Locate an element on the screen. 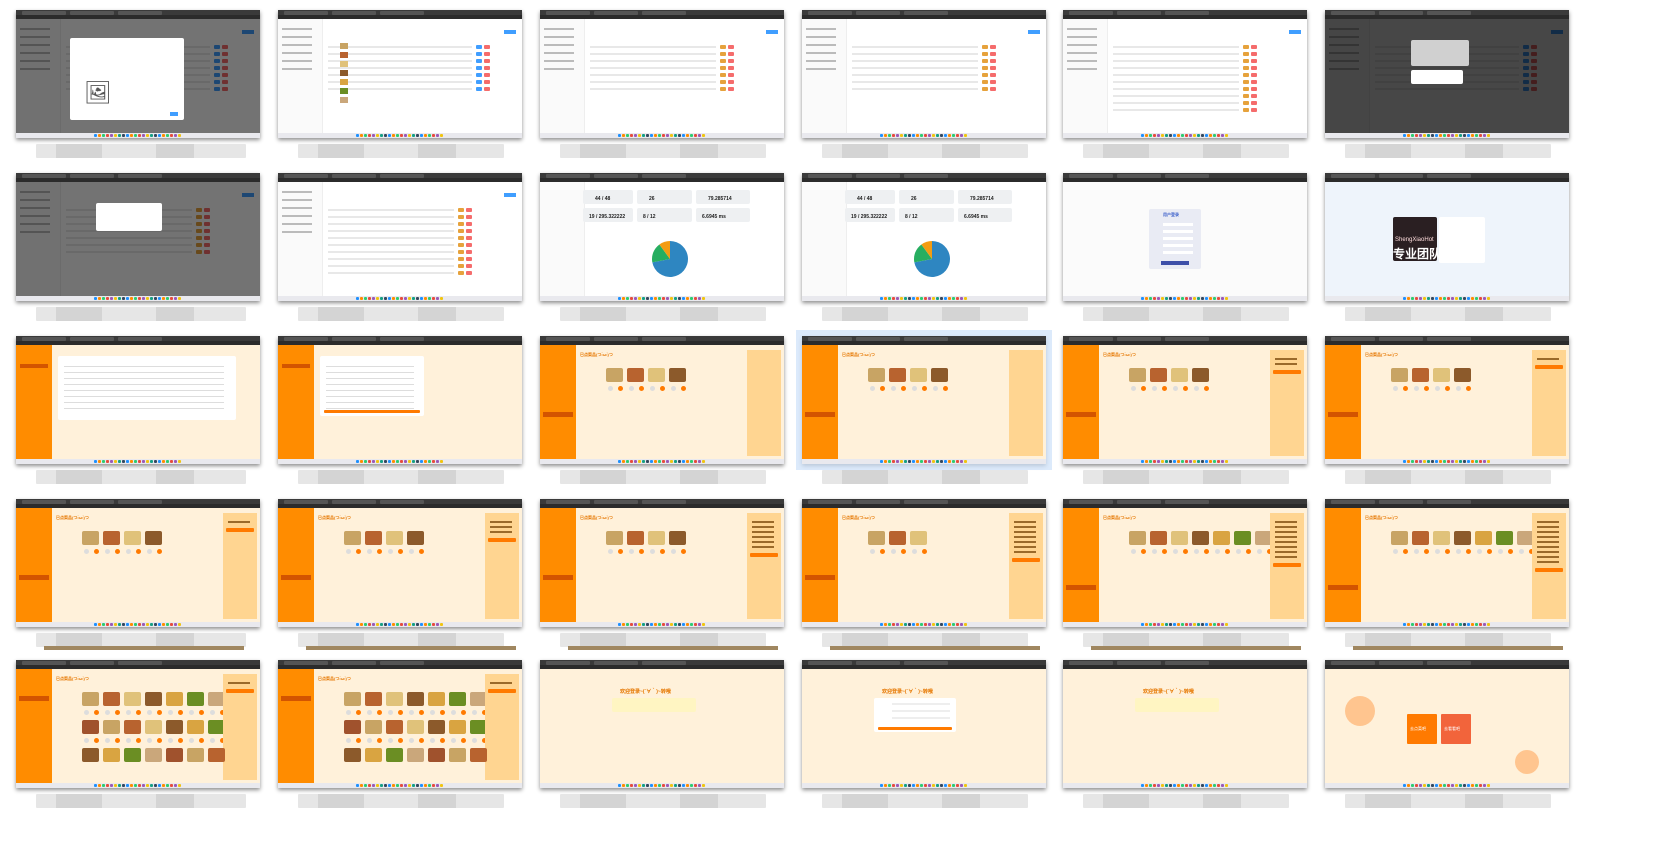 The height and width of the screenshot is (866, 1660). thumbnail-food-4: 已点菜品(つ•̀ω•́)つ is located at coordinates (662, 400).